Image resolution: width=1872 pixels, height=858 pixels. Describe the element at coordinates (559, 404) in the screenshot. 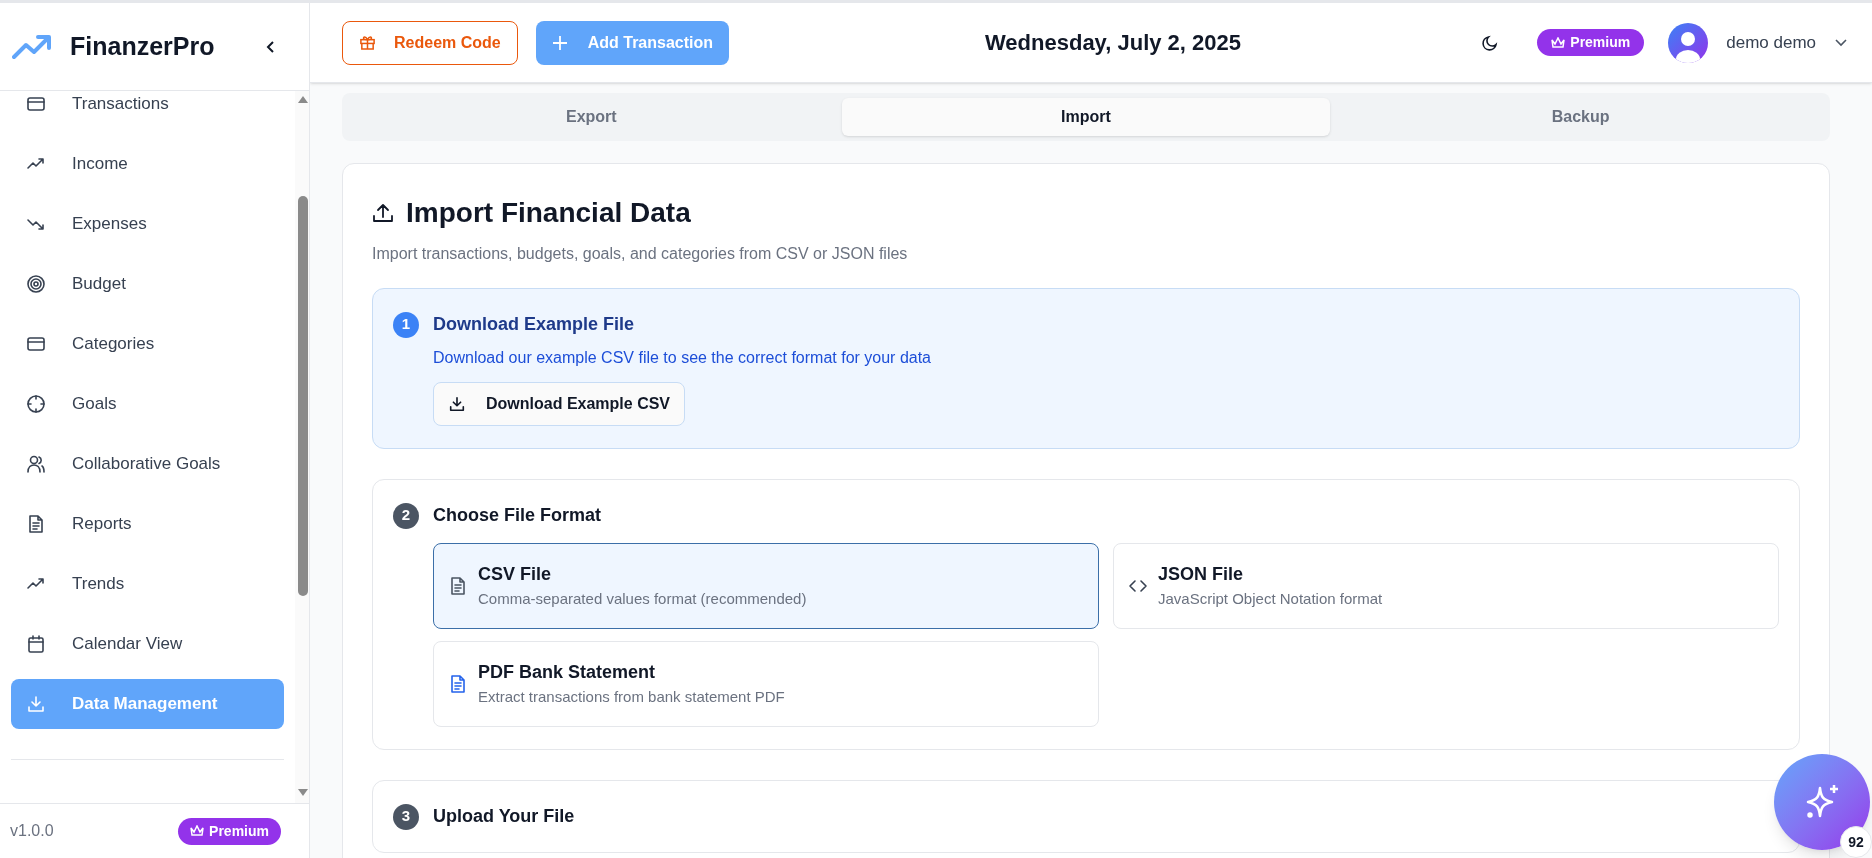

I see `download-button: Download Example CSV` at that location.